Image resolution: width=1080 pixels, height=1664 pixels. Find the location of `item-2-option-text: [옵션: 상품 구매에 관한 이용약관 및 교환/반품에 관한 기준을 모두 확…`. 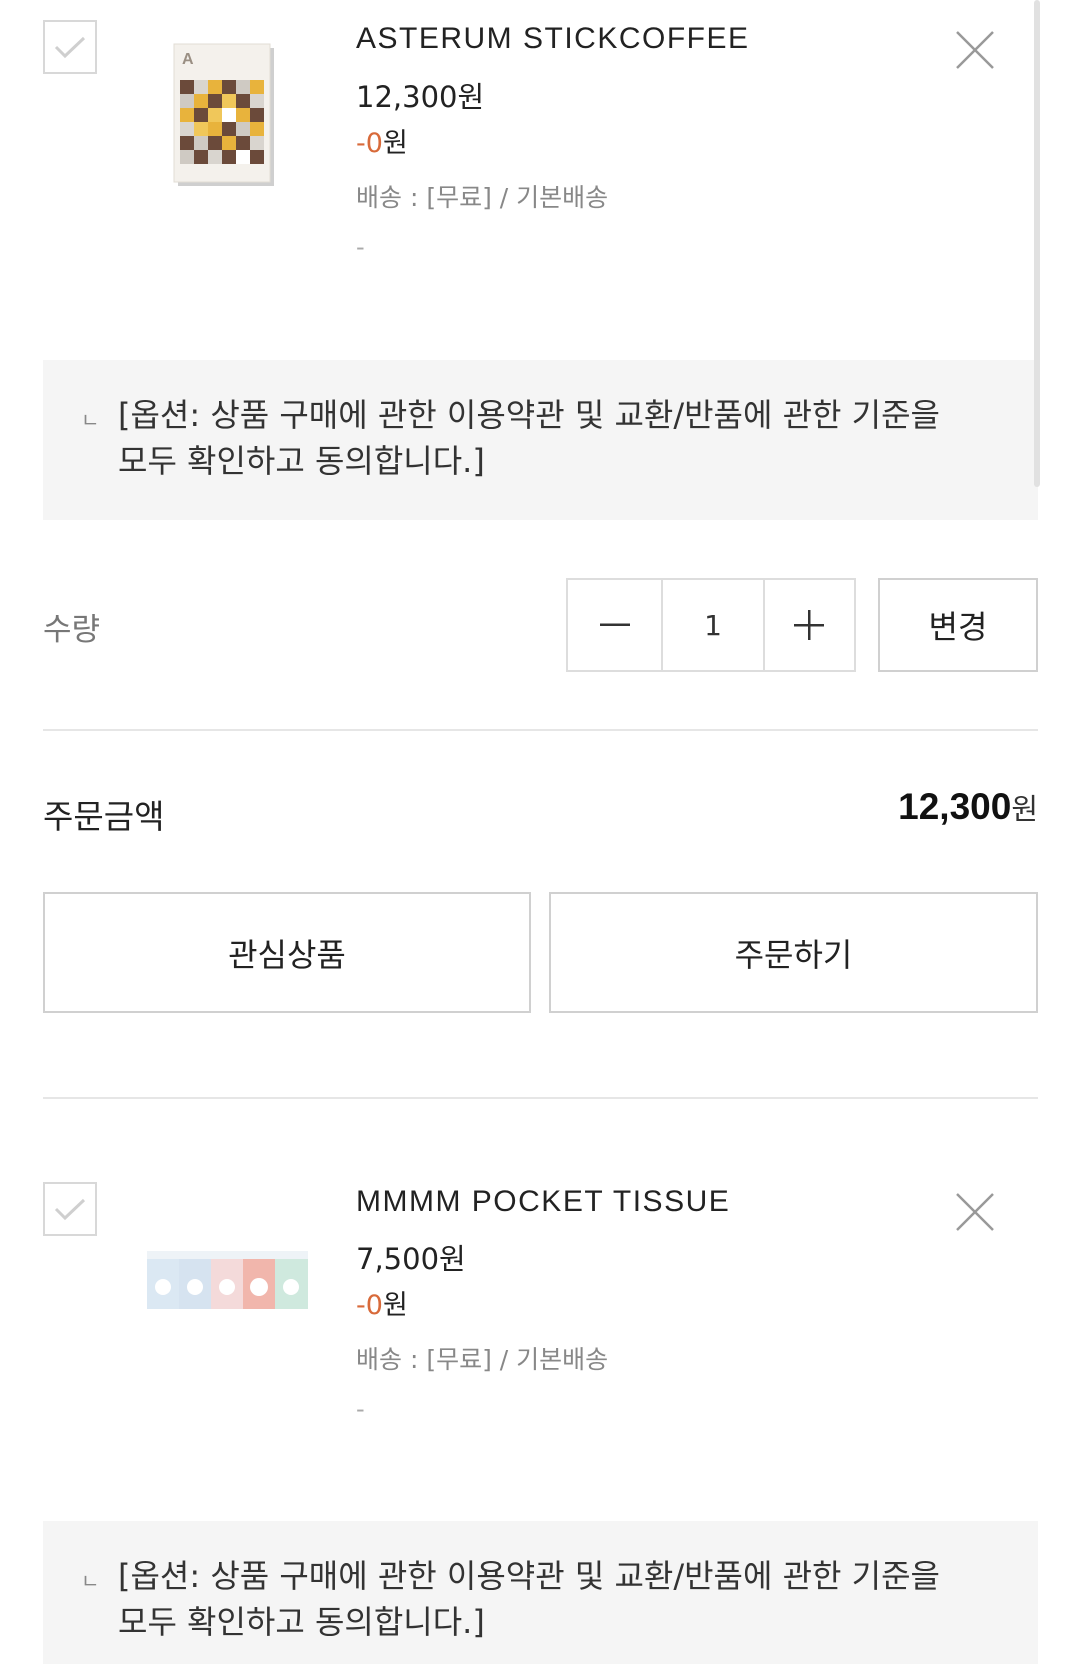

item-2-option-text: [옵션: 상품 구매에 관한 이용약관 및 교환/반품에 관한 기준을 모두 확… is located at coordinates (568, 1599).